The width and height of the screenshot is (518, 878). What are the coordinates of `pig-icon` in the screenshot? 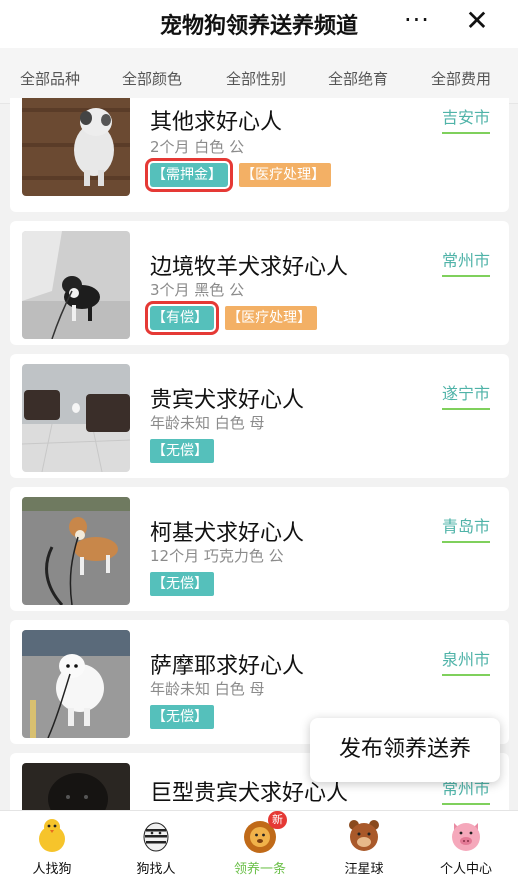 It's located at (466, 837).